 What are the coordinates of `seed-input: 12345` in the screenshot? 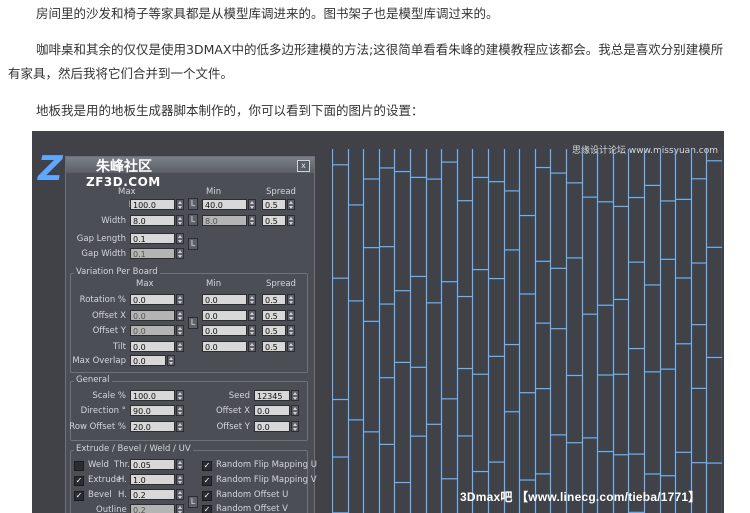 It's located at (272, 395).